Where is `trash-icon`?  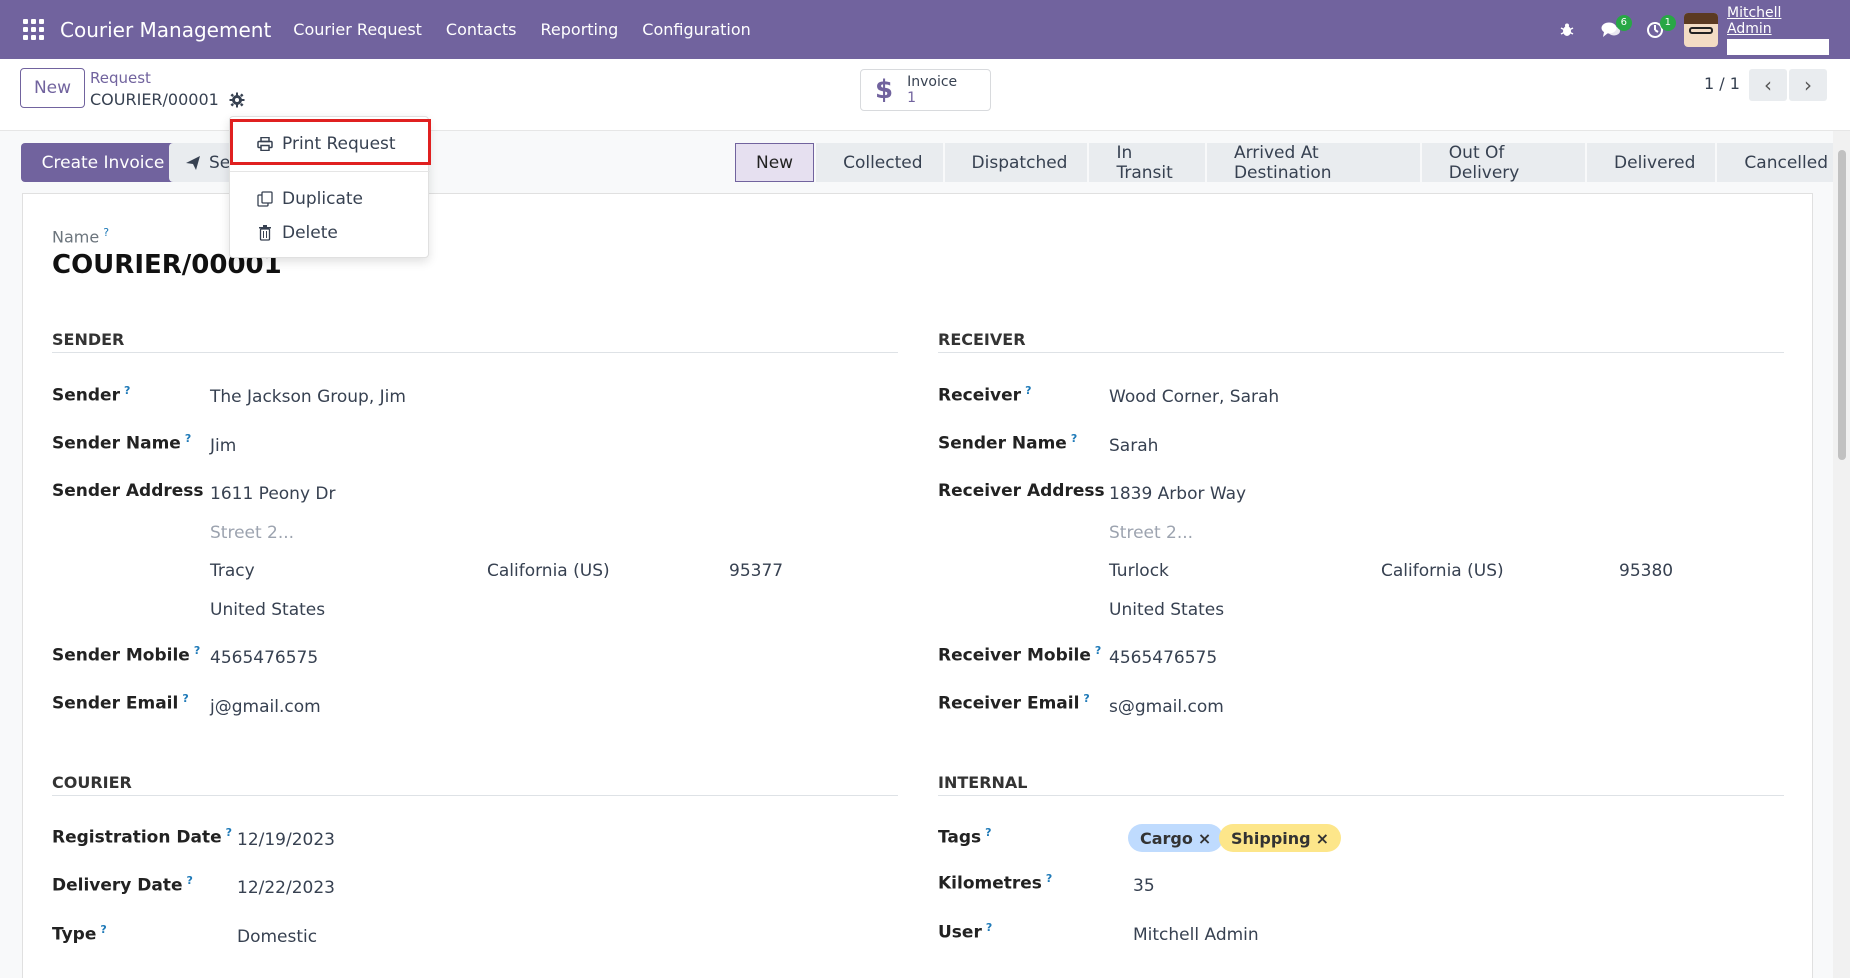
trash-icon is located at coordinates (265, 233).